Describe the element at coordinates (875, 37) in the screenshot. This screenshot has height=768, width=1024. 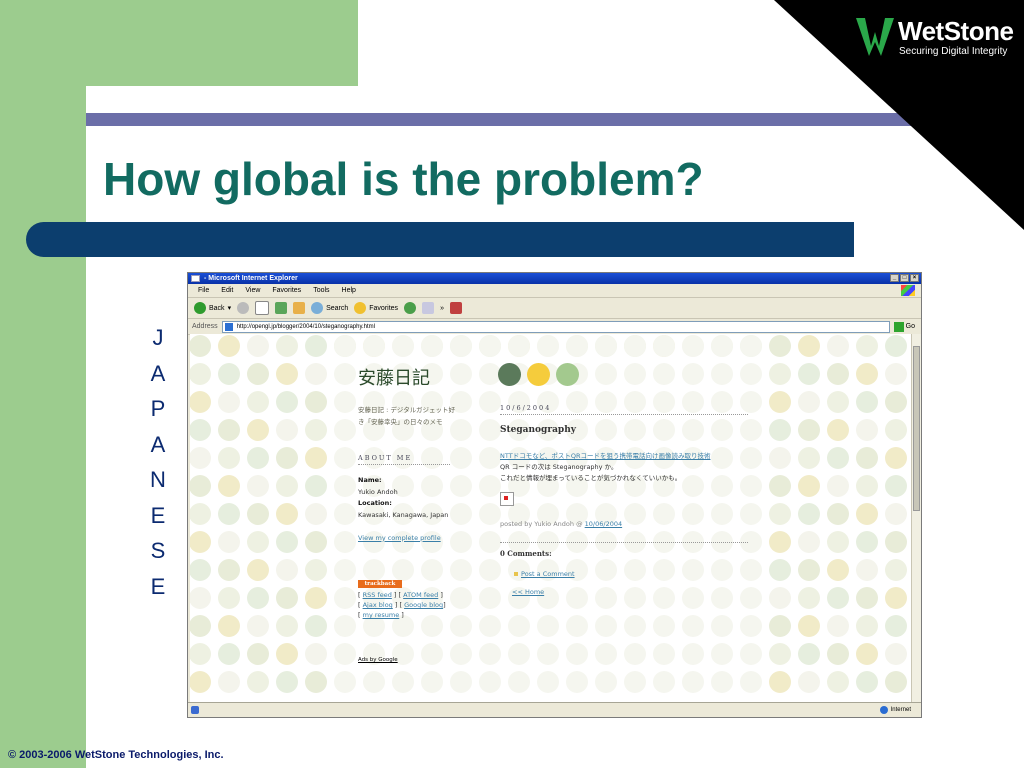
I see `wetstone-w-icon` at that location.